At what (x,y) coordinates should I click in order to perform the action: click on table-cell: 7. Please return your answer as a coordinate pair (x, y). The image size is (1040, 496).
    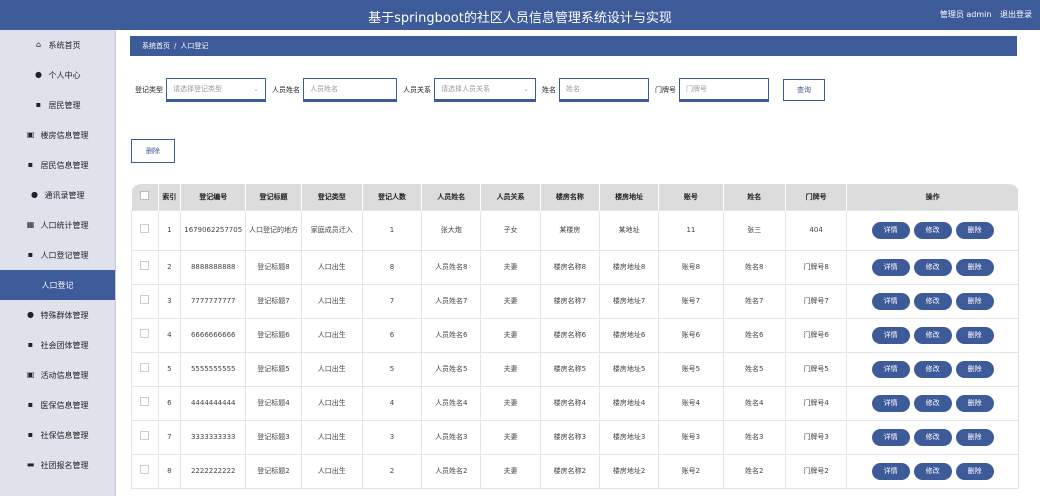
    Looking at the image, I should click on (392, 301).